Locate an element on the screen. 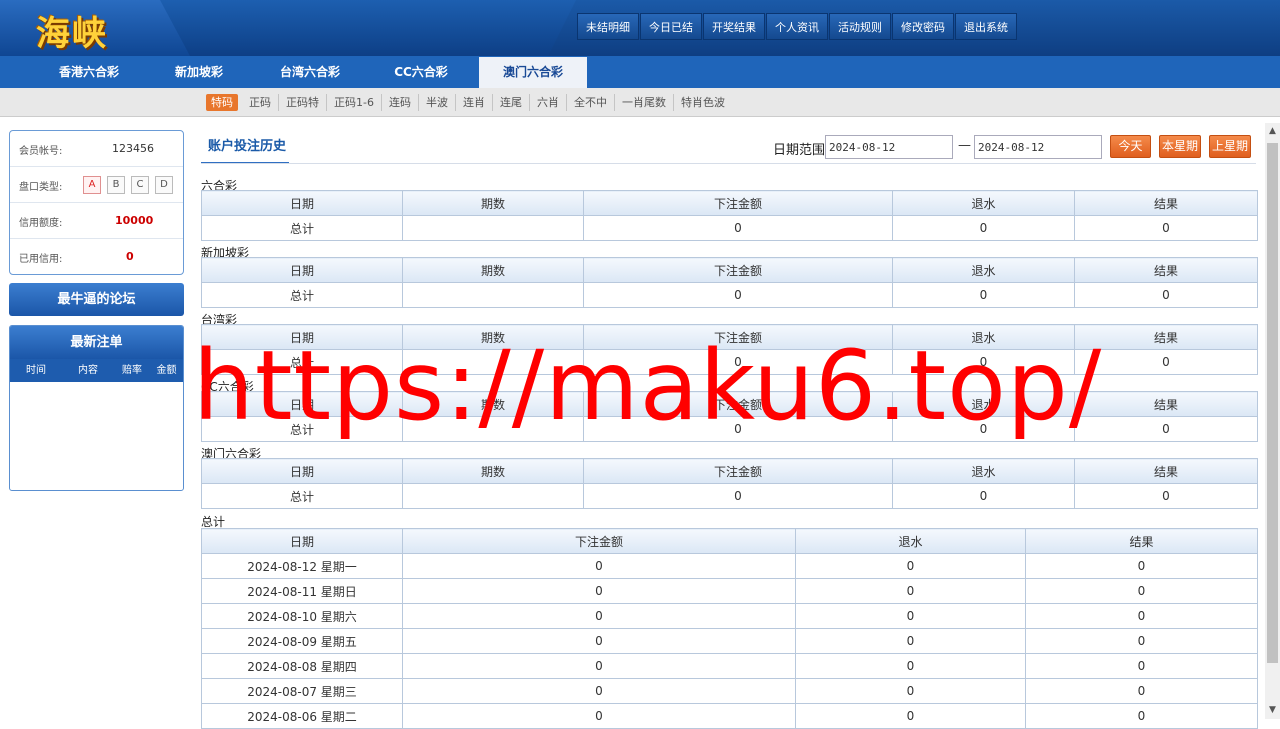 The height and width of the screenshot is (729, 1280). subtab-none-hit: 全不中 is located at coordinates (591, 102).